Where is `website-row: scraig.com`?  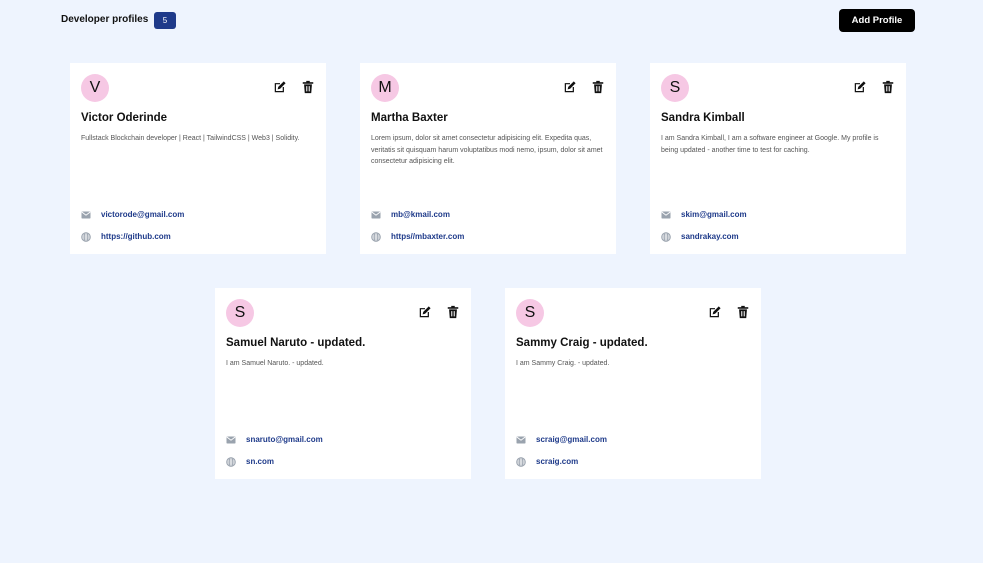
website-row: scraig.com is located at coordinates (633, 462).